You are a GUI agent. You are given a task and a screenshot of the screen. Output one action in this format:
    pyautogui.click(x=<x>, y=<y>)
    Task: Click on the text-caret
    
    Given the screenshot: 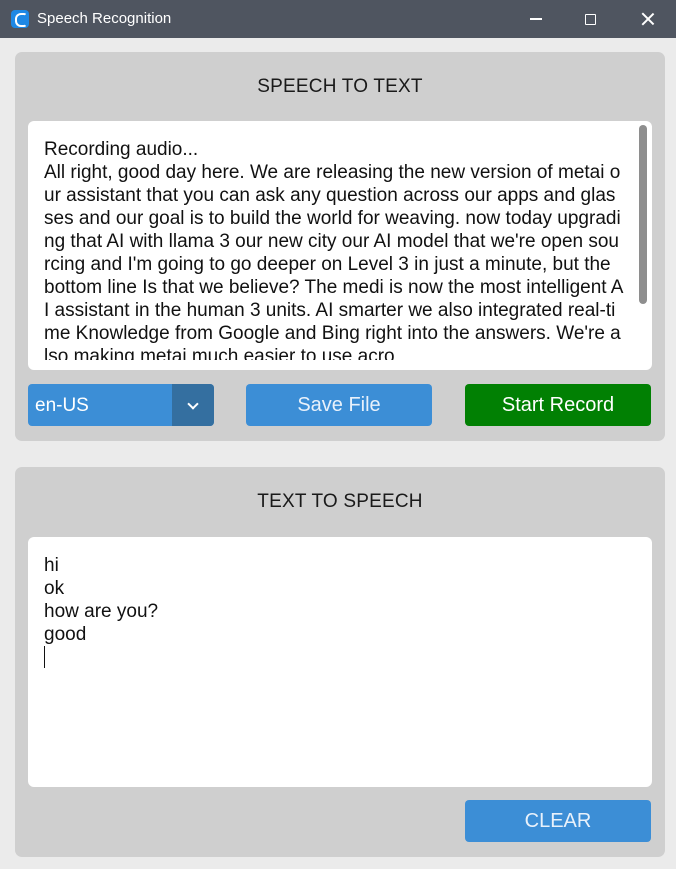 What is the action you would take?
    pyautogui.click(x=44, y=657)
    